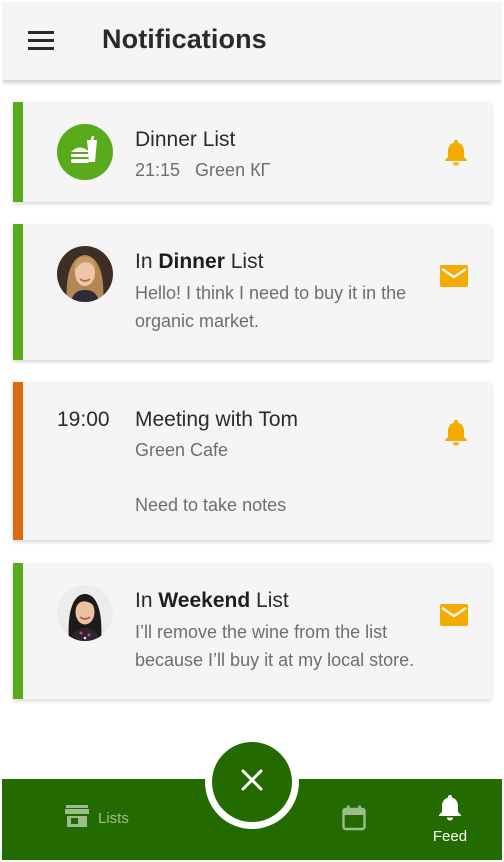 This screenshot has height=862, width=504. I want to click on nav-lists: Lists, so click(96, 818).